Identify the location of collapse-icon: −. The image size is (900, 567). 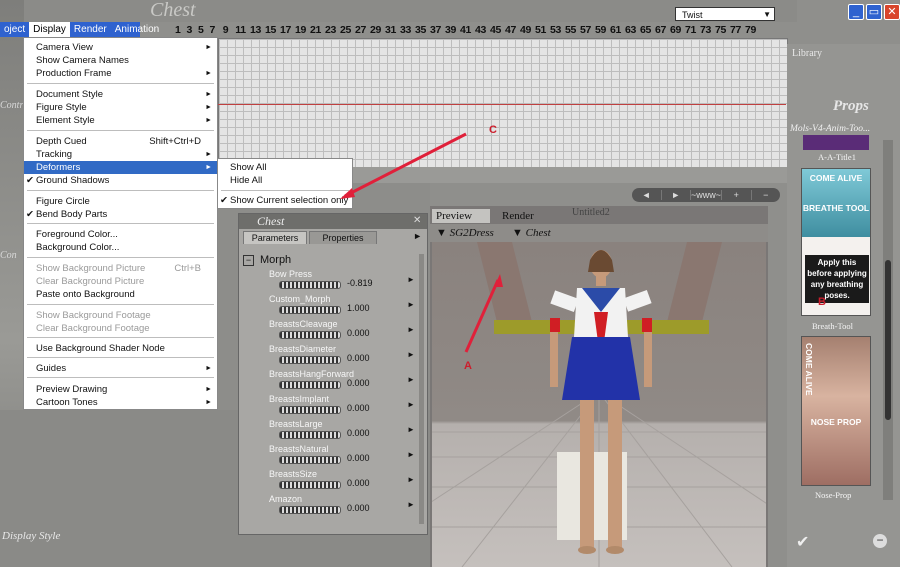
(248, 260).